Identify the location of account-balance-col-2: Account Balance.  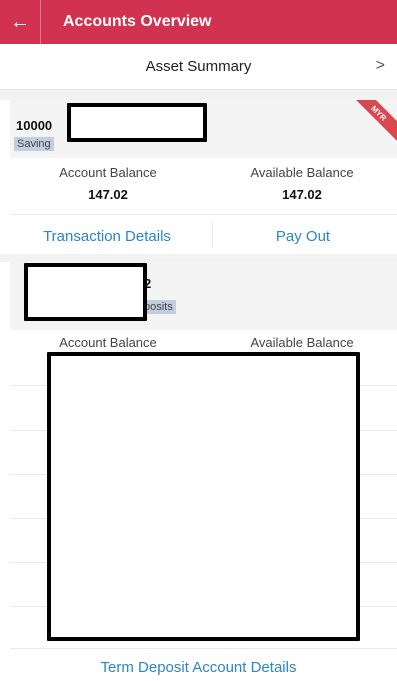
(108, 342).